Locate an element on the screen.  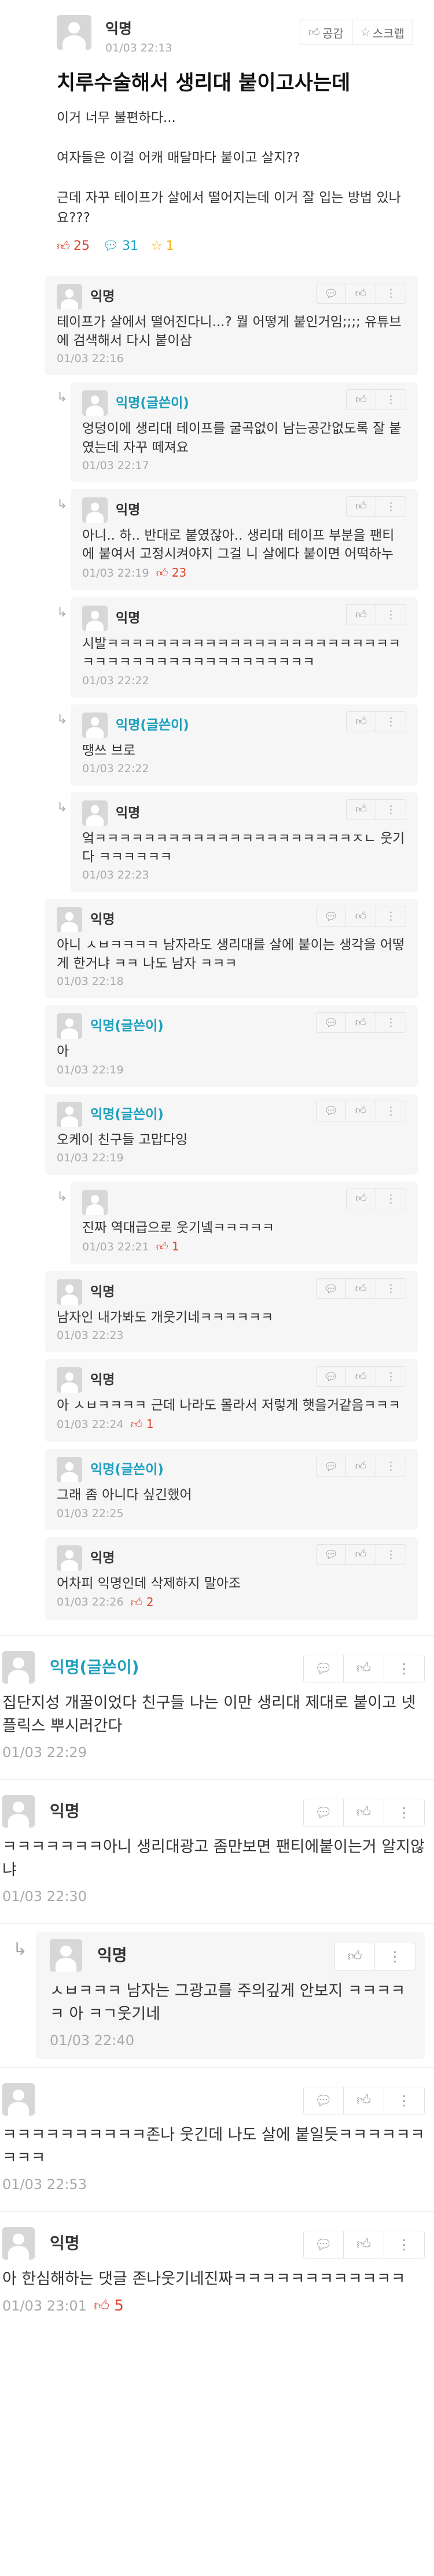
comment-like-value: 2 is located at coordinates (150, 1602).